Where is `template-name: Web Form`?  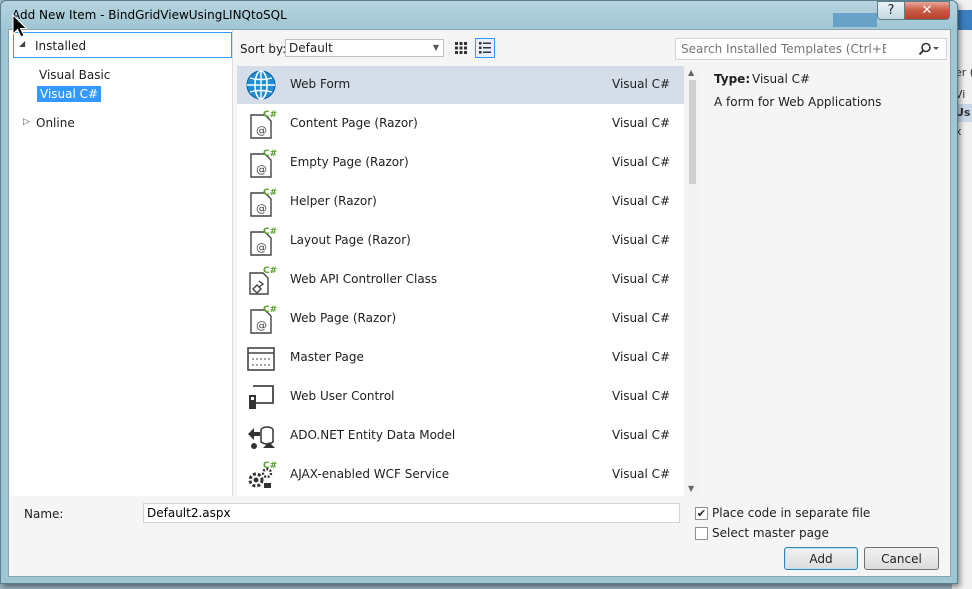
template-name: Web Form is located at coordinates (320, 84).